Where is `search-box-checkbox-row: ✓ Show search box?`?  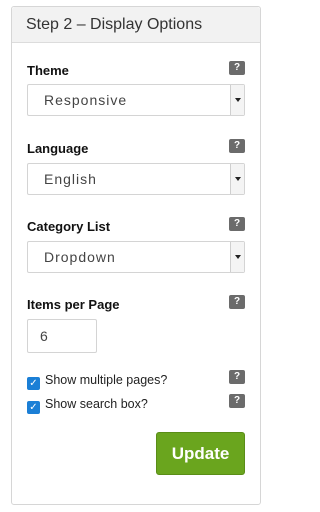
search-box-checkbox-row: ✓ Show search box? is located at coordinates (87, 405).